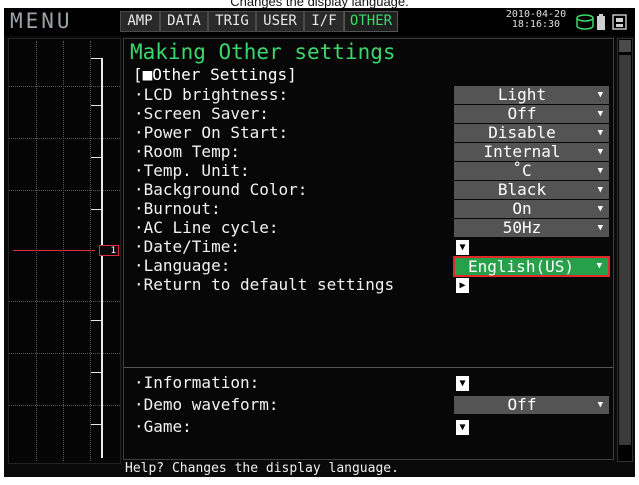 The width and height of the screenshot is (639, 485). What do you see at coordinates (625, 46) in the screenshot?
I see `scroll-up-button` at bounding box center [625, 46].